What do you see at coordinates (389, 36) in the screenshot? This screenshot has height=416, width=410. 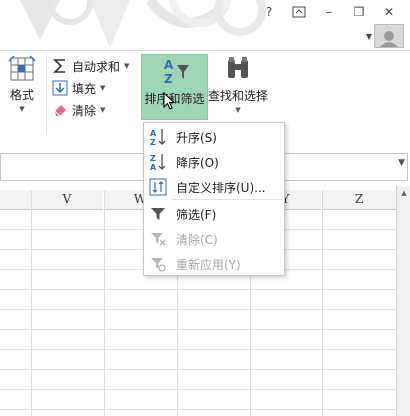 I see `avatar` at bounding box center [389, 36].